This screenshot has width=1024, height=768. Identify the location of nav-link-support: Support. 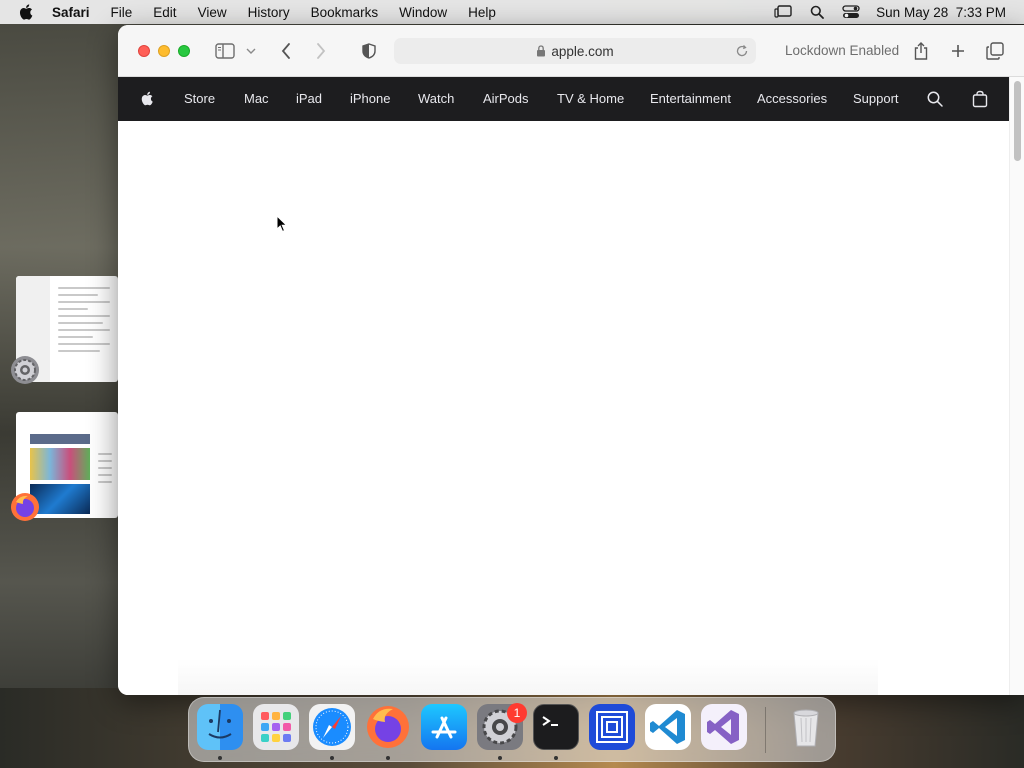
(876, 98).